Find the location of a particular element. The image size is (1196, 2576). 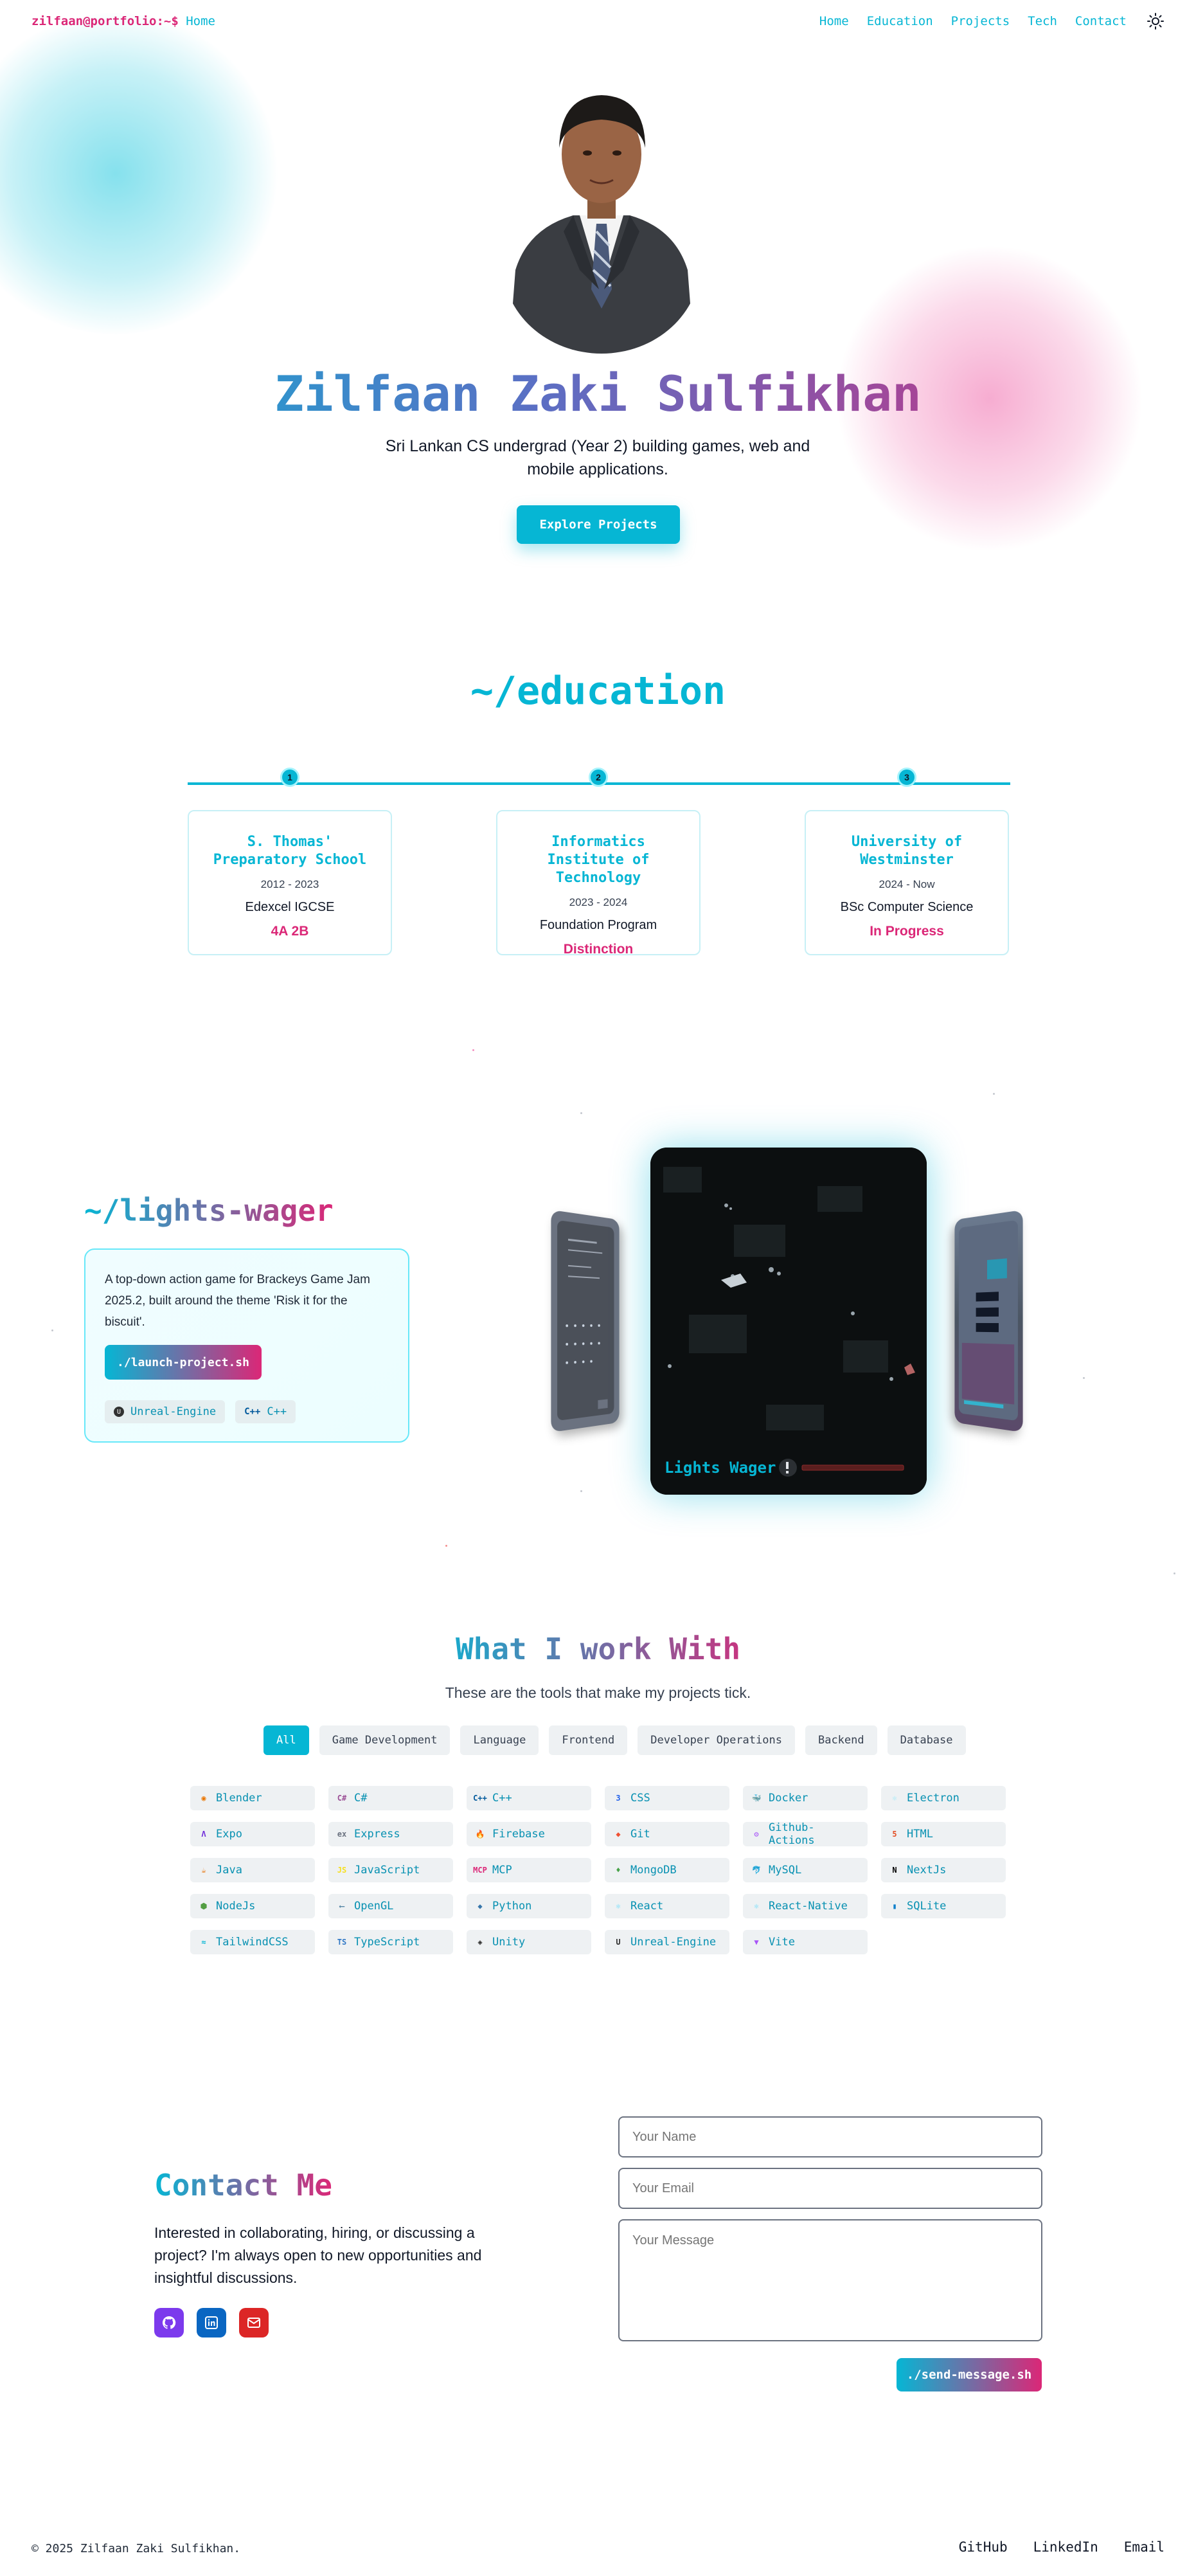

tool-label: C++ is located at coordinates (502, 1798).